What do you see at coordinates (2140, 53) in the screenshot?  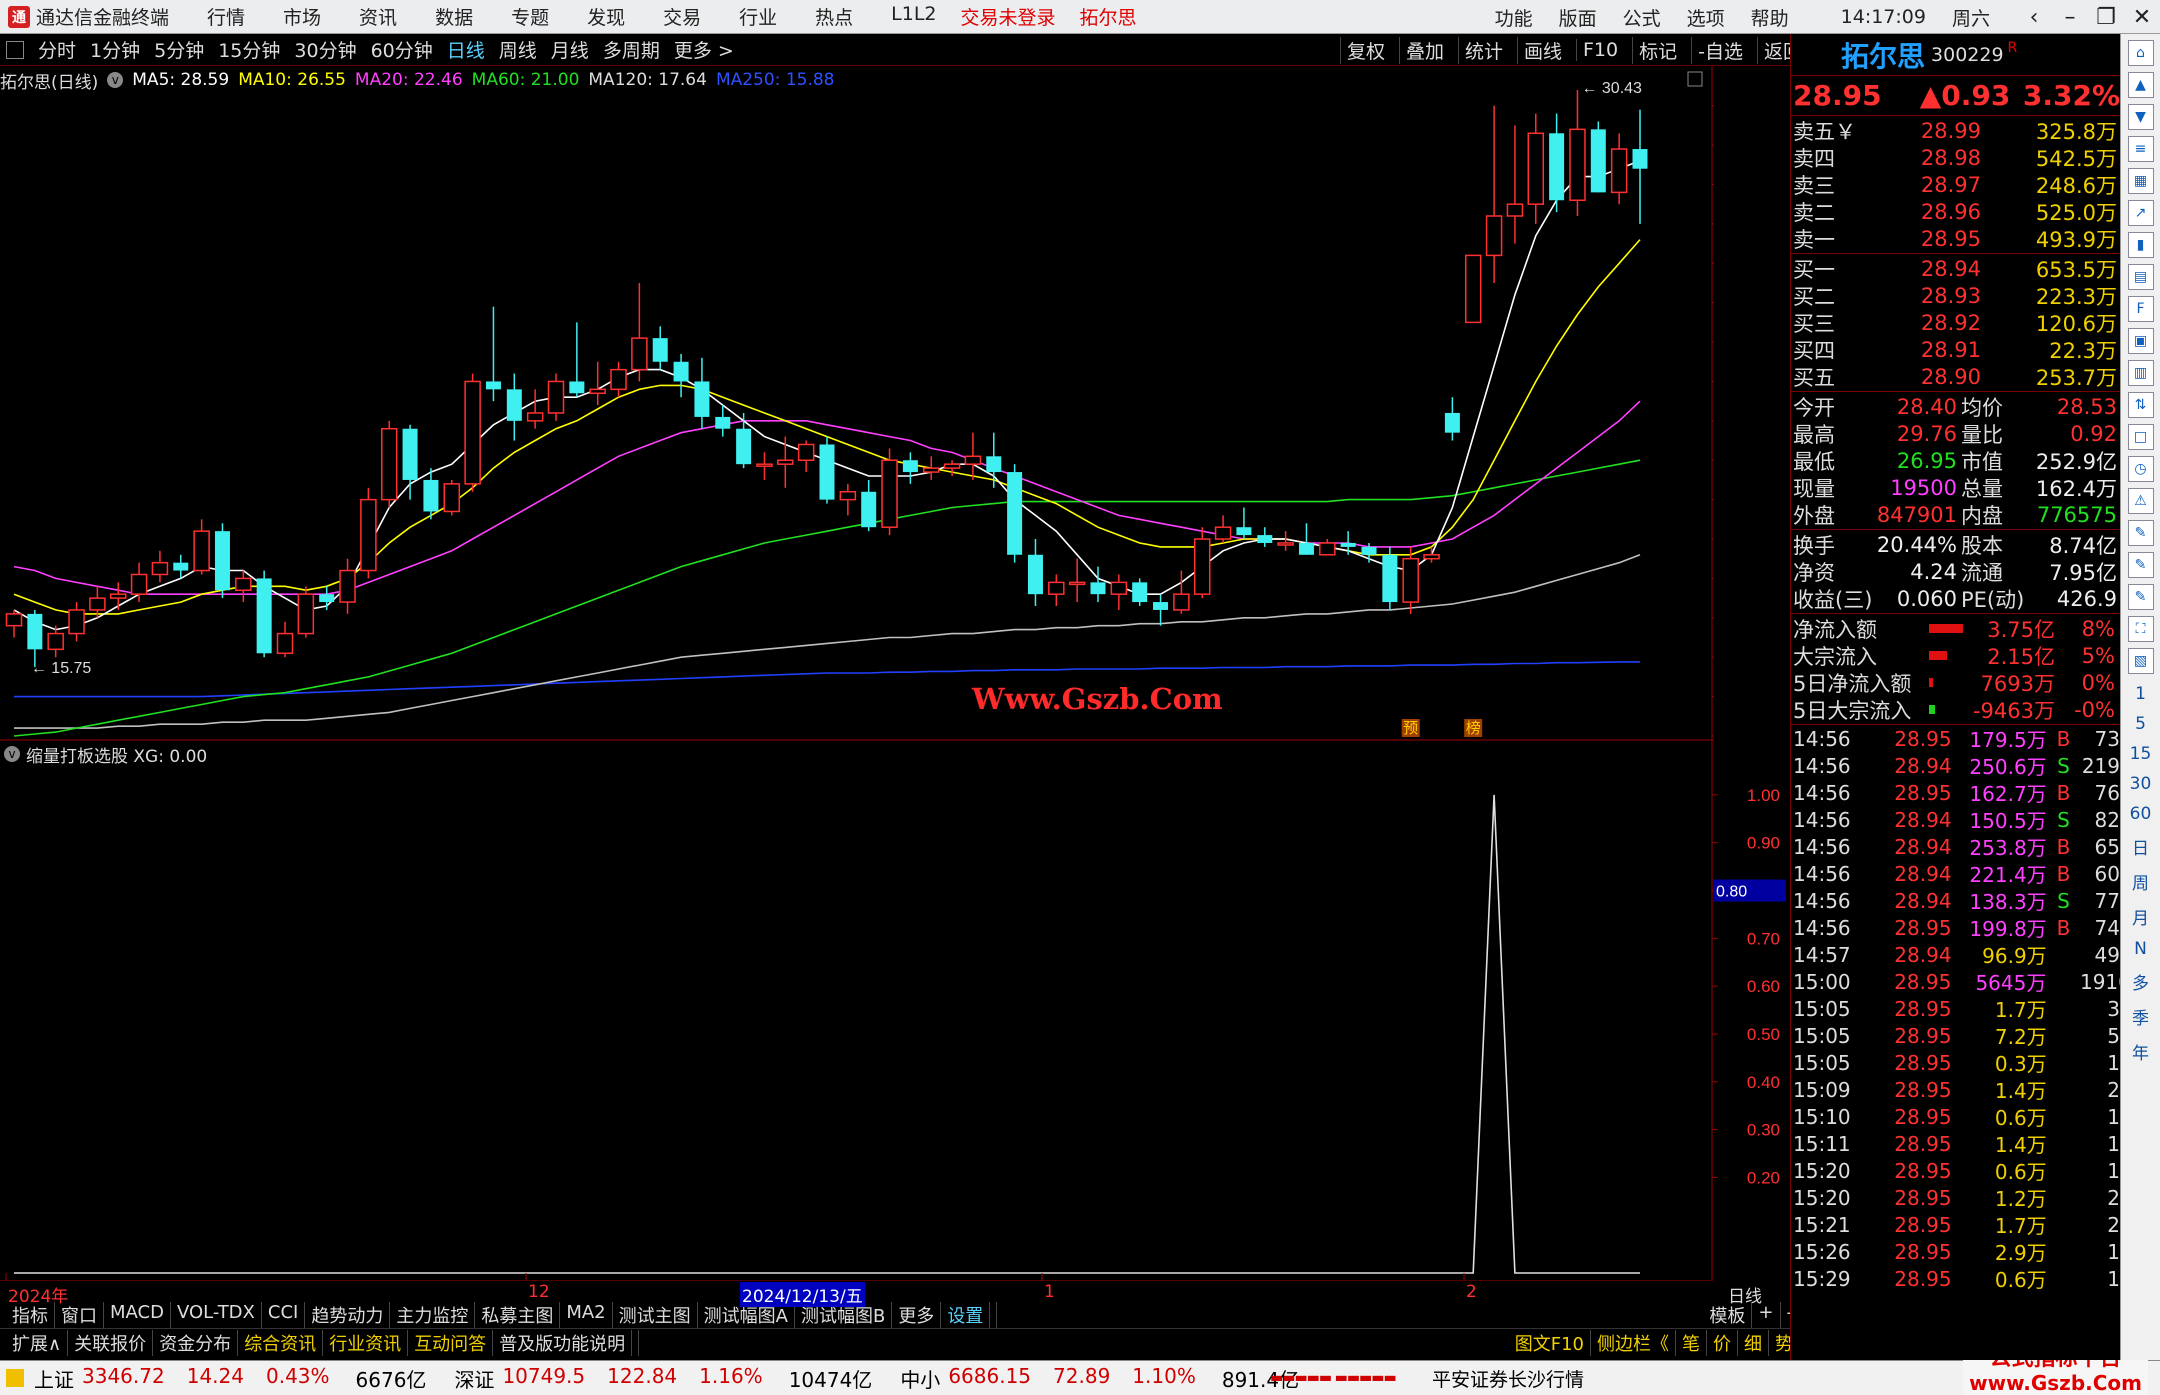 I see `up-icon: ⌂` at bounding box center [2140, 53].